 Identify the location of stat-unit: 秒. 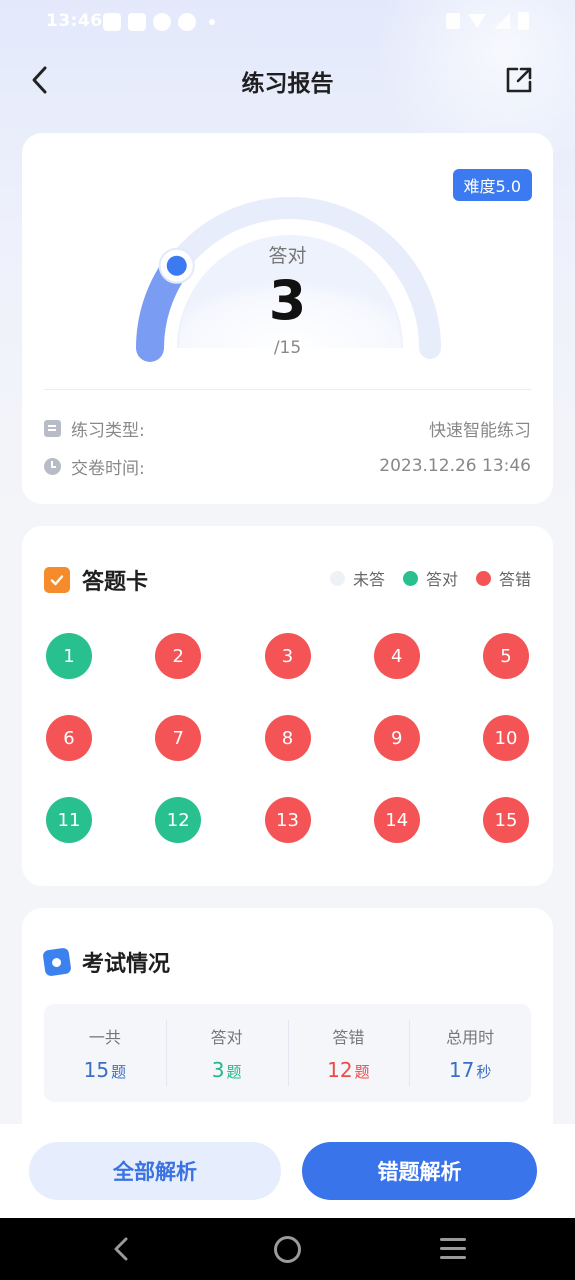
(484, 1072).